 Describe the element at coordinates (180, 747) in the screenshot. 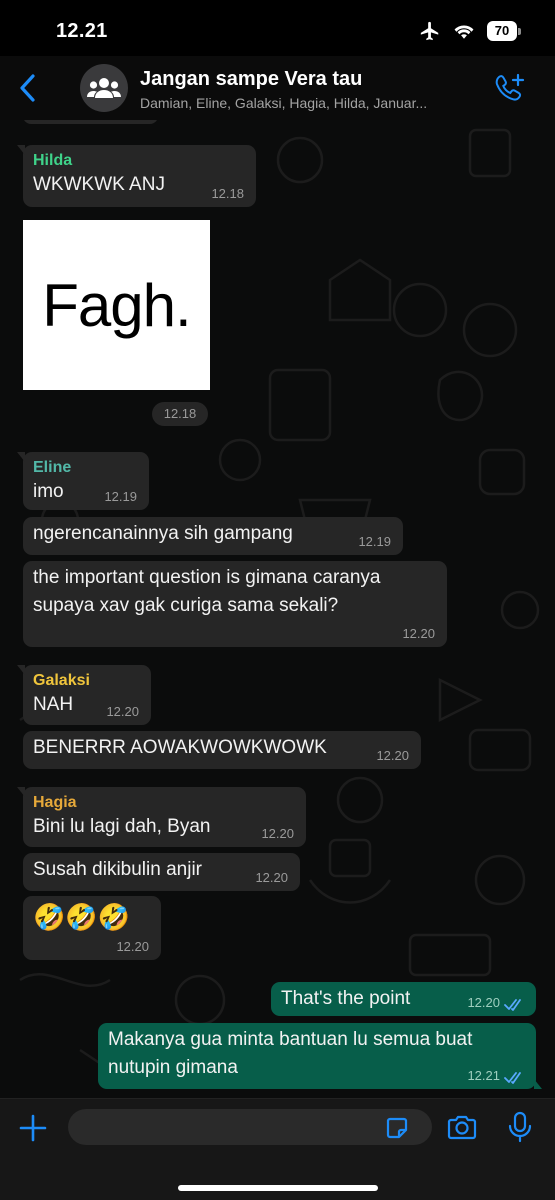

I see `message-text: BENERRR AOWAKWOWKWOWK` at that location.